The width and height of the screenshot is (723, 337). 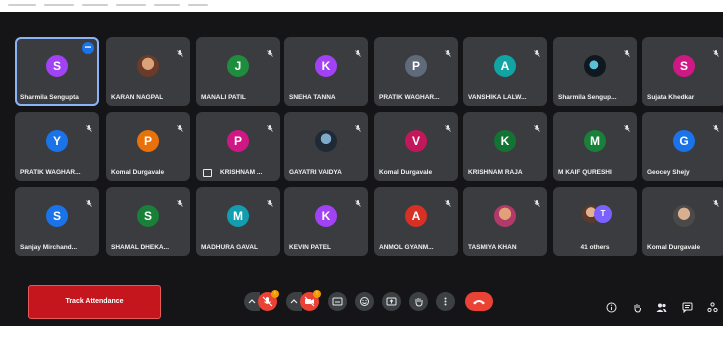 I want to click on participant-tile: K KEVIN PATEL, so click(x=326, y=221).